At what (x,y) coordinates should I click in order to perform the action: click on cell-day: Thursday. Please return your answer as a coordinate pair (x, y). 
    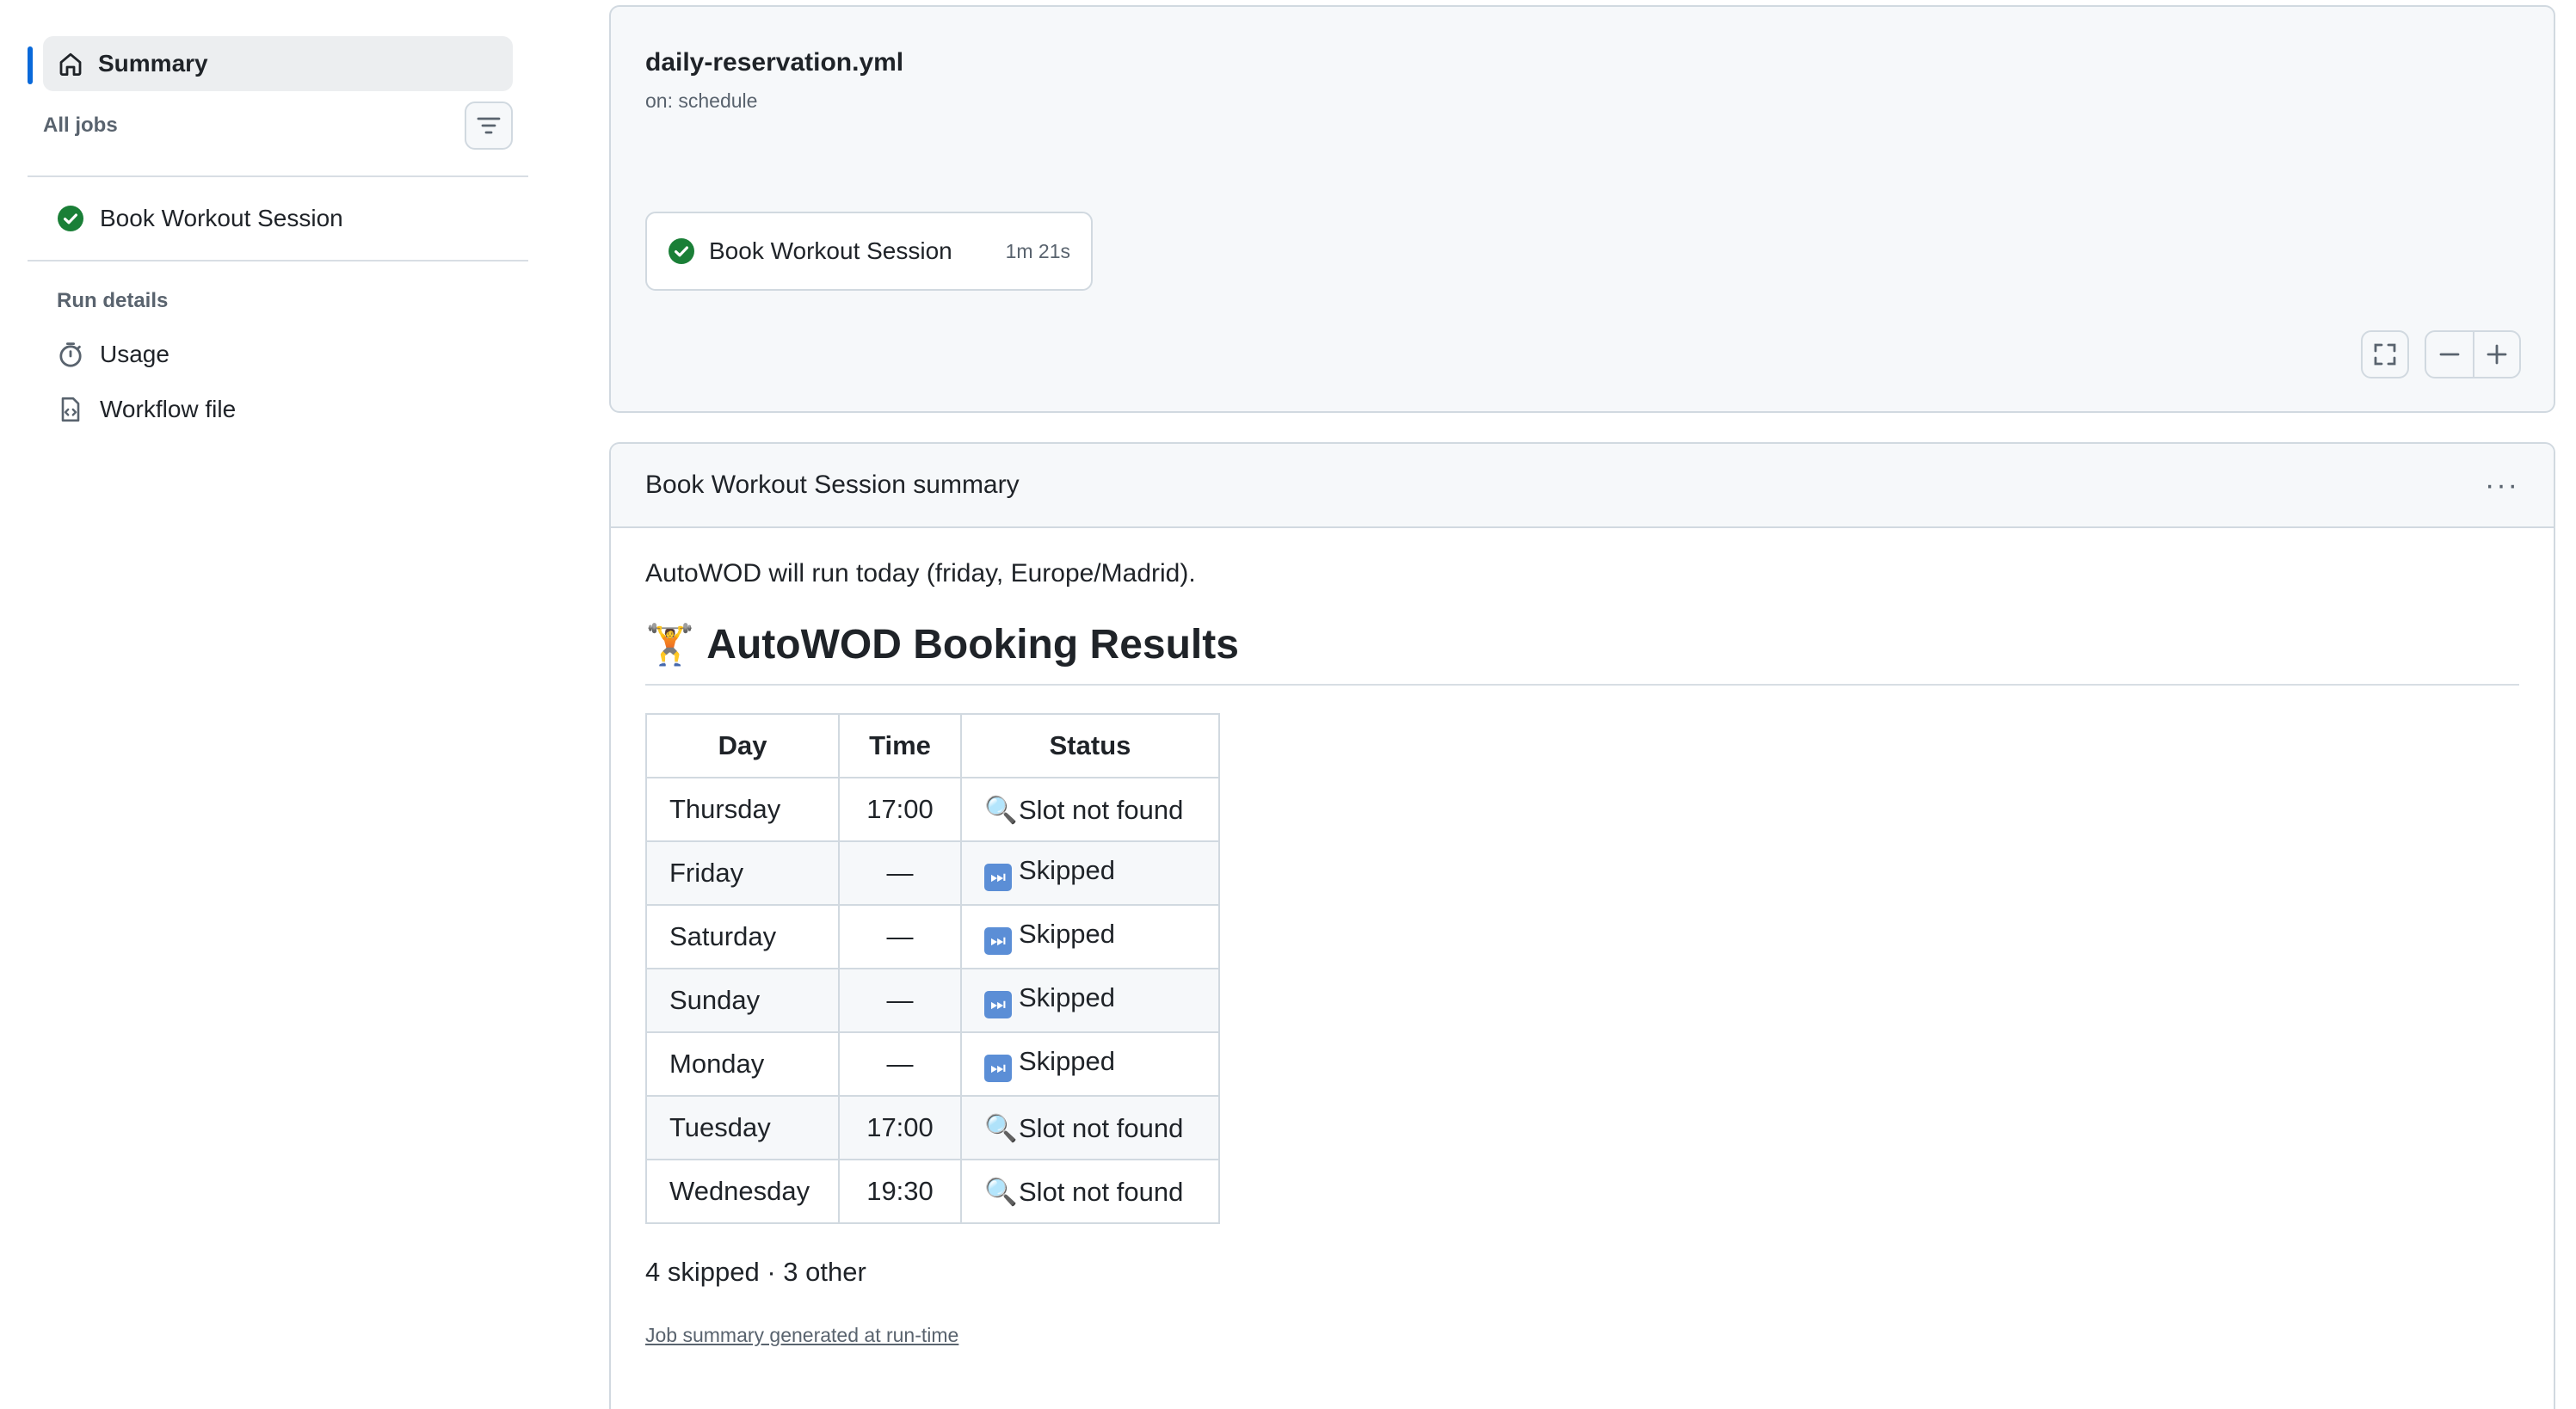
    Looking at the image, I should click on (742, 810).